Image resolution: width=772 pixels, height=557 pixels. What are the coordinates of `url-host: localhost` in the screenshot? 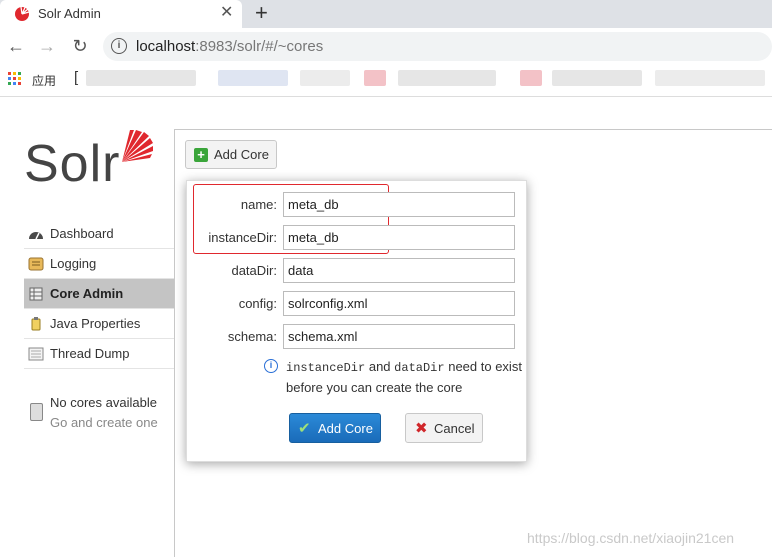 It's located at (166, 46).